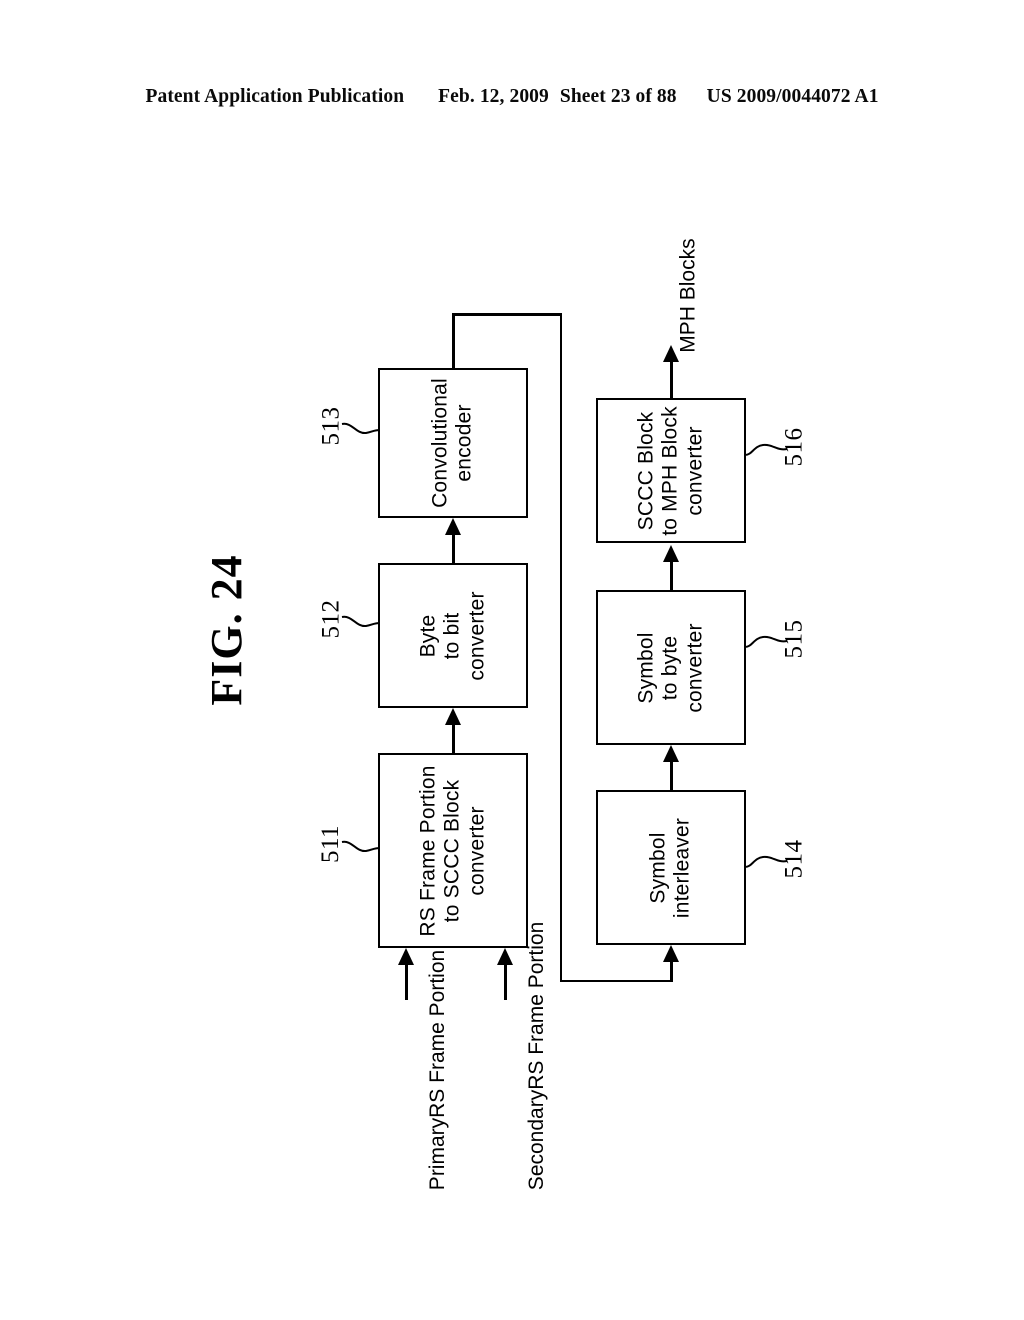 The width and height of the screenshot is (1024, 1320). I want to click on wire-feedback-vertical, so click(560, 647).